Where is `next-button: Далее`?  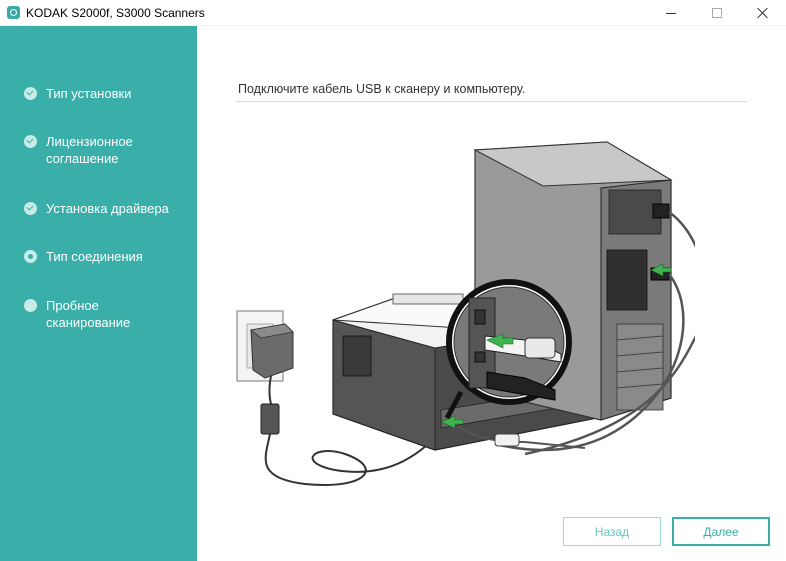
next-button: Далее is located at coordinates (721, 531).